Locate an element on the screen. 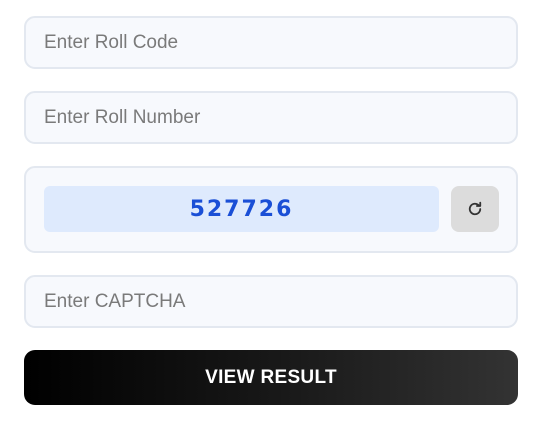  refresh-icon is located at coordinates (475, 209).